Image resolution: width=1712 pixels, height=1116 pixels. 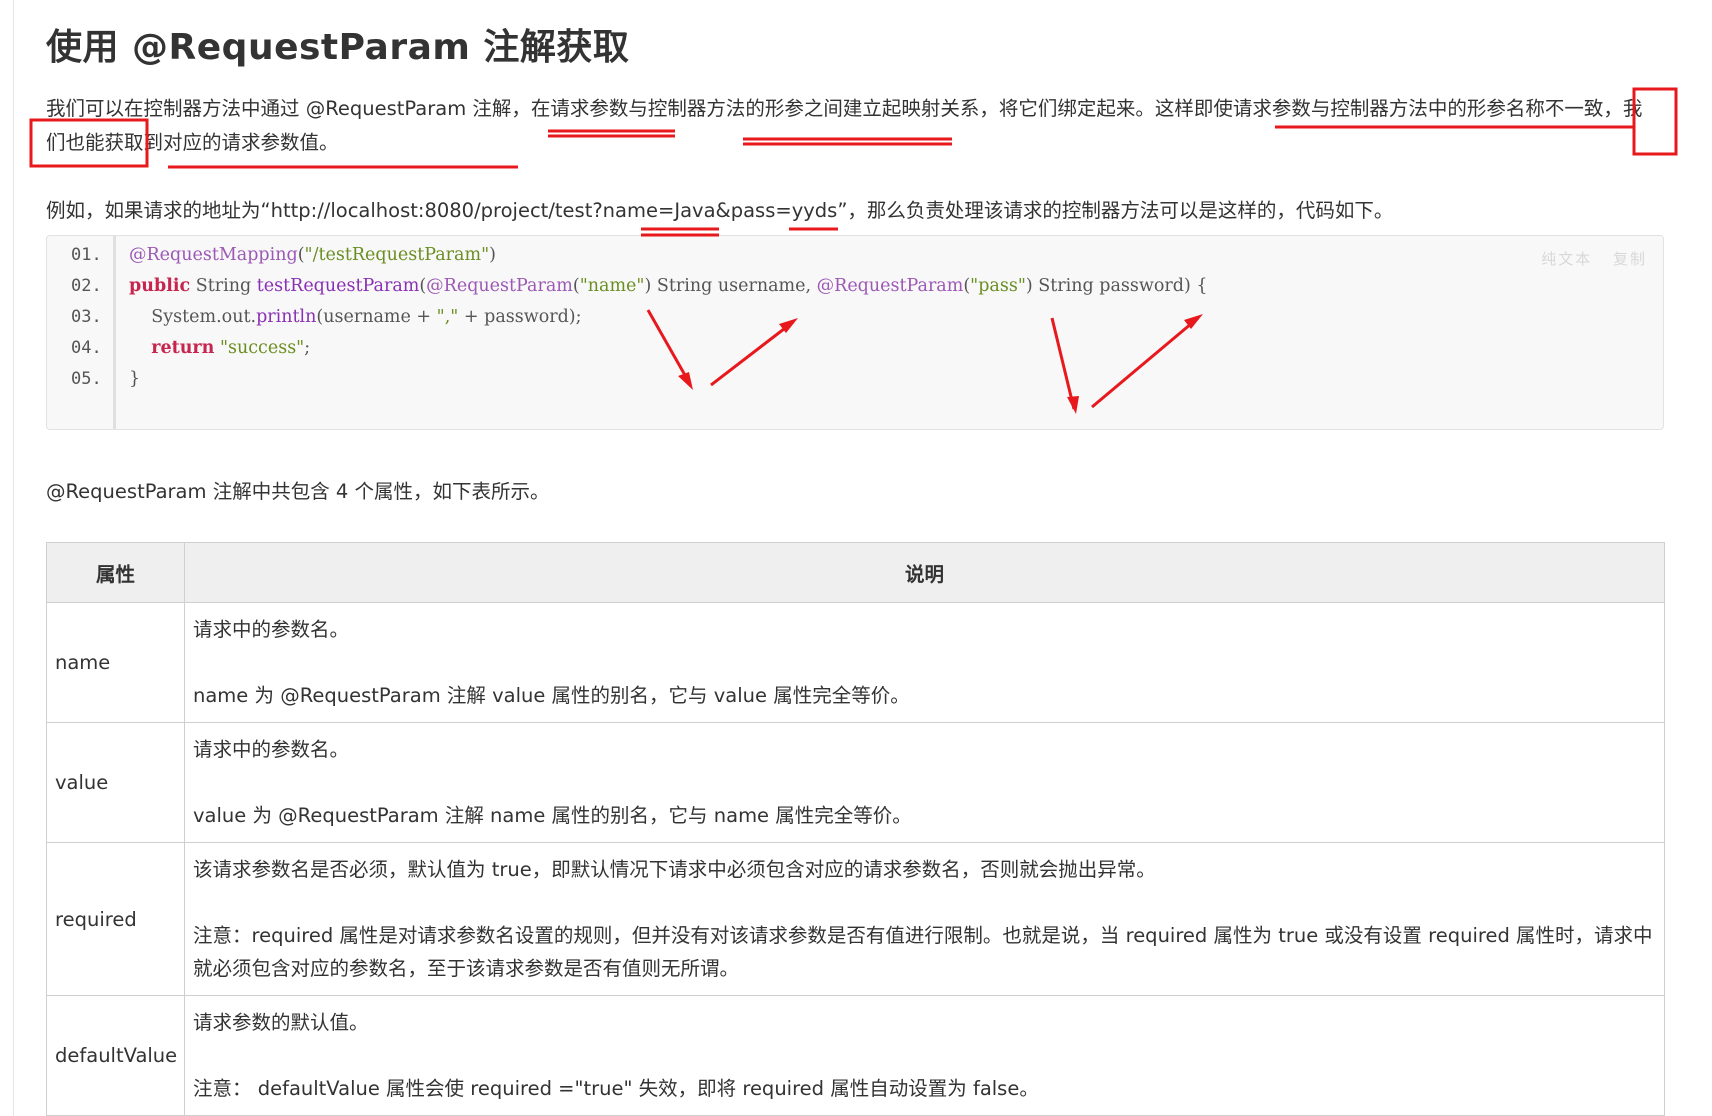 I want to click on section-heading: 使用 @RequestParam 注解获取, so click(x=338, y=47).